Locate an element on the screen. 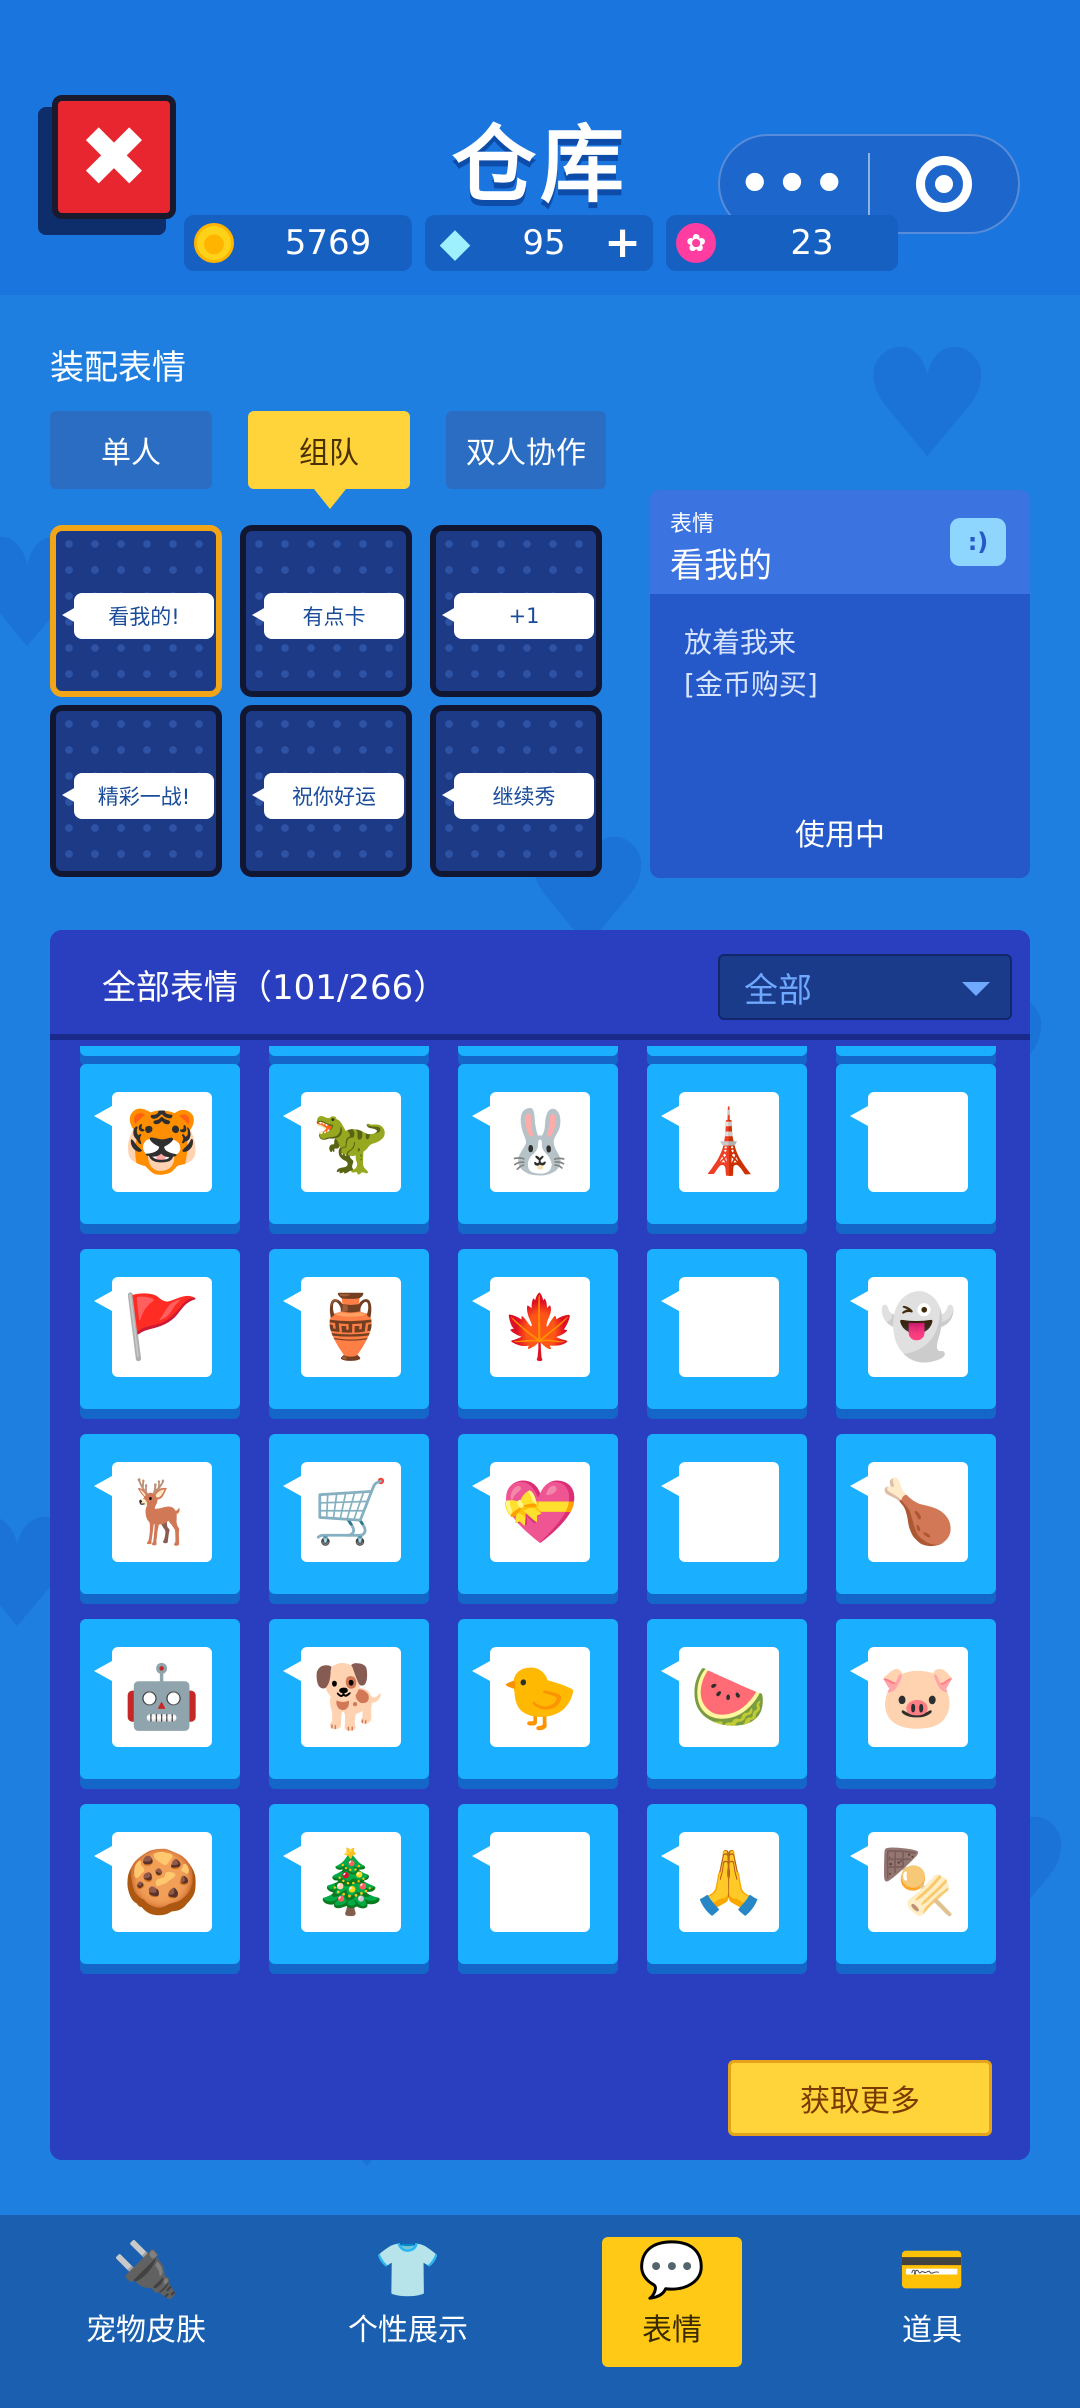 Image resolution: width=1080 pixels, height=2408 pixels. plug-icon: 🔌 is located at coordinates (146, 2269).